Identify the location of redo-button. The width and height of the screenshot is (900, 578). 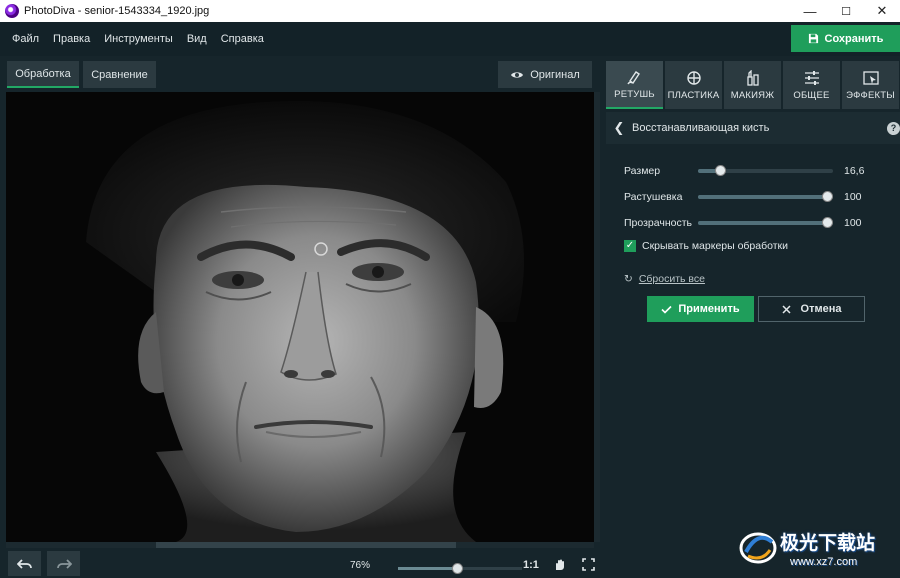
(63, 563).